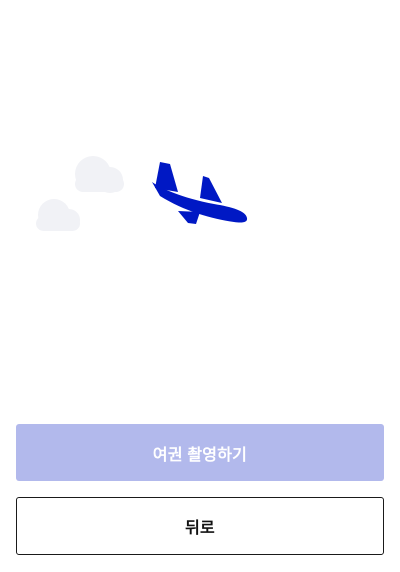 This screenshot has height=572, width=400. What do you see at coordinates (200, 452) in the screenshot?
I see `take-passport-photo-button: 여권 촬영하기` at bounding box center [200, 452].